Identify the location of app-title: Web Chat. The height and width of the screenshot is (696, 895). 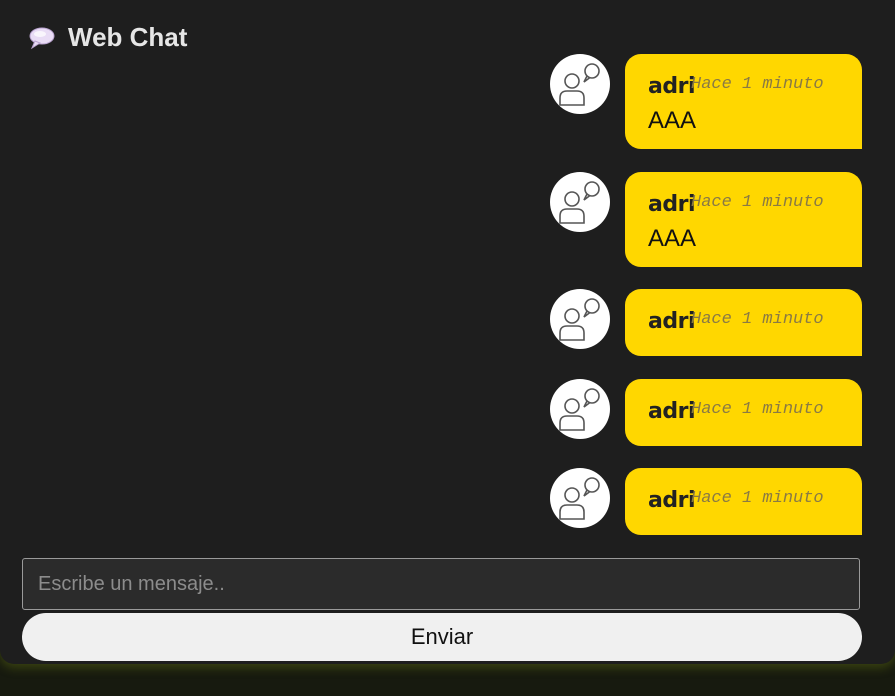
(128, 37).